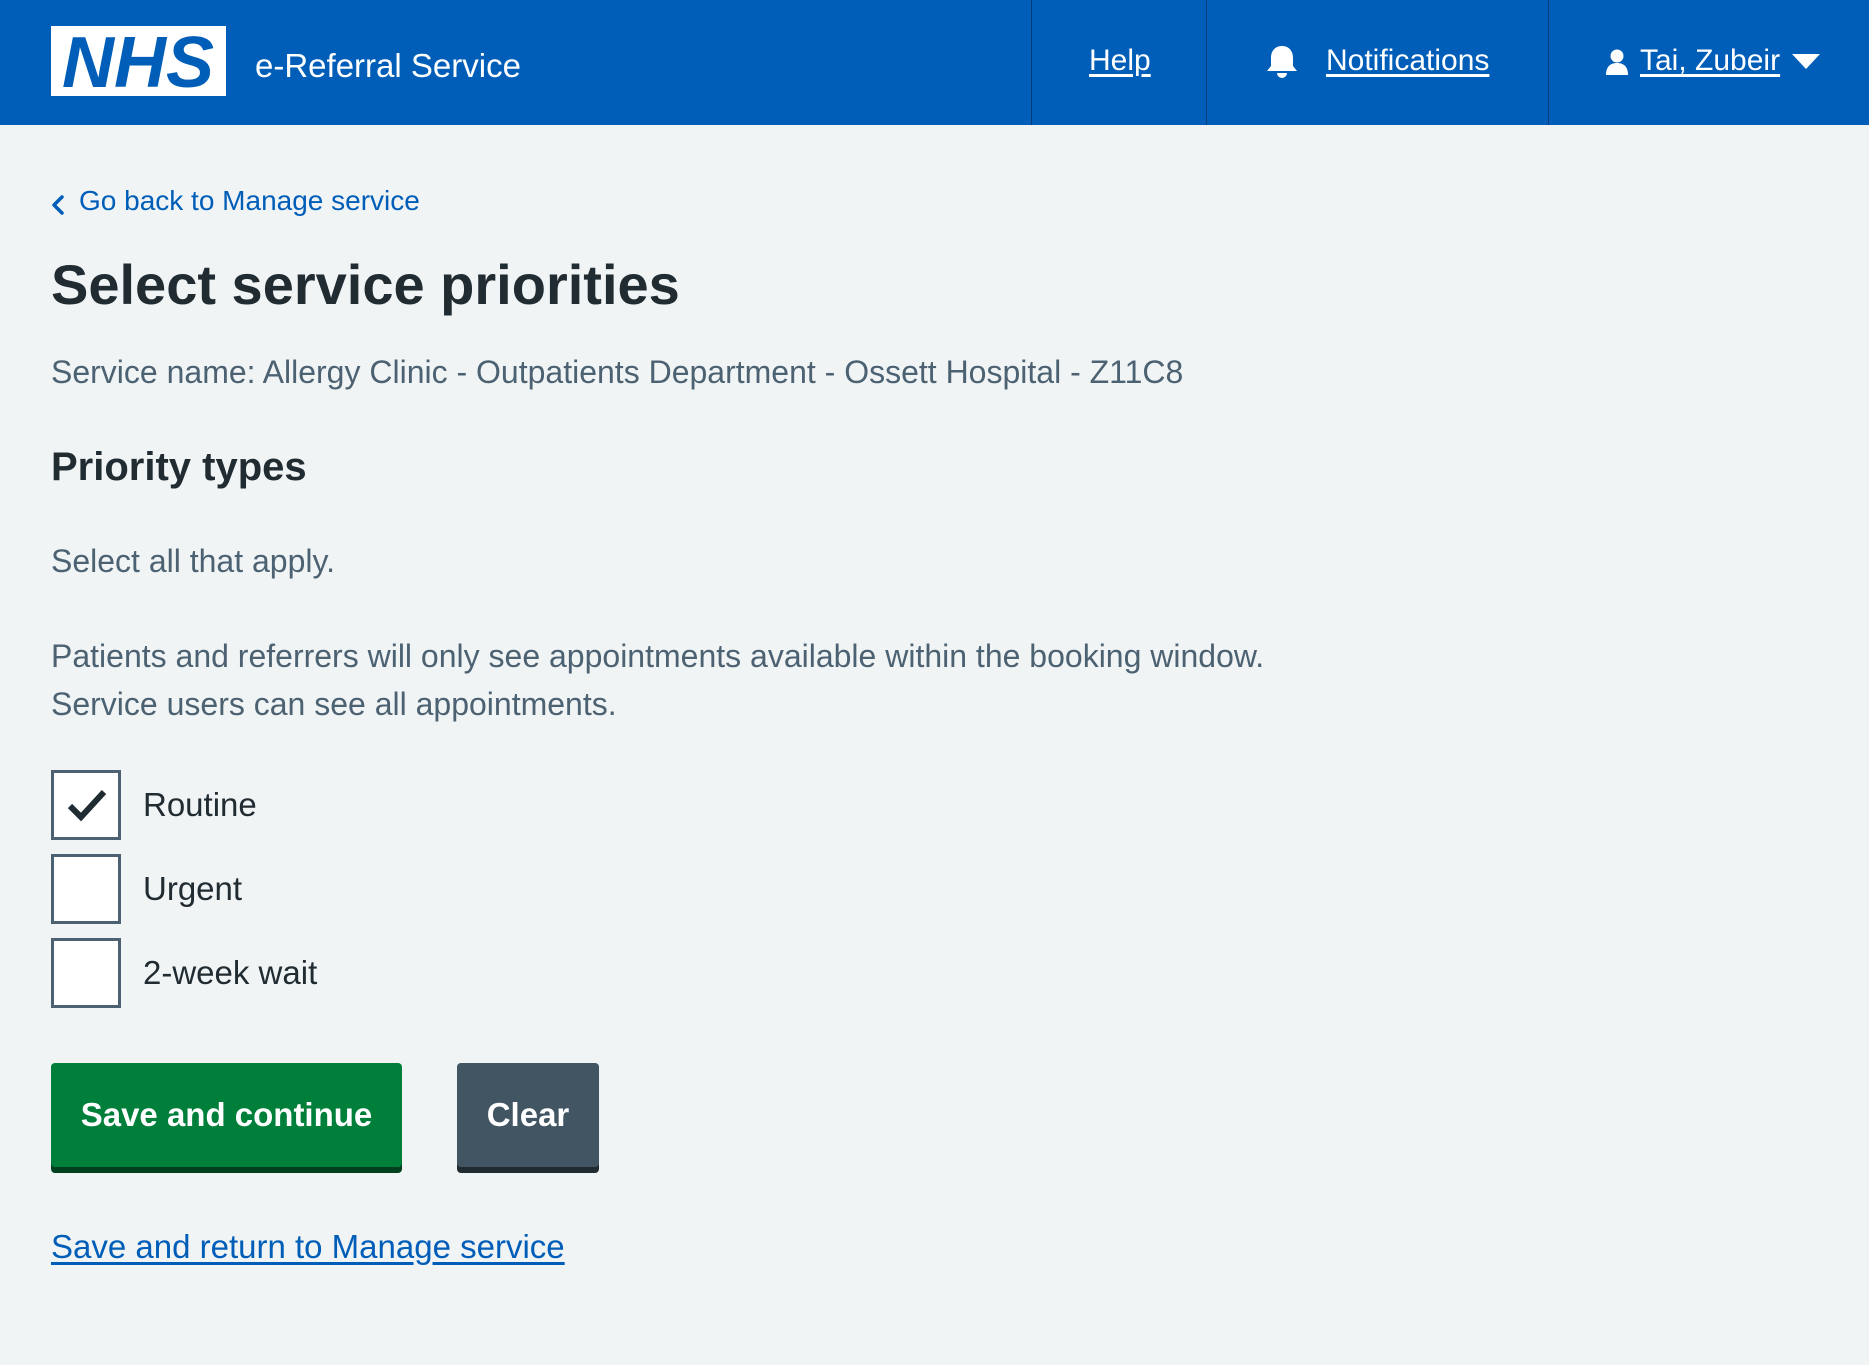 Image resolution: width=1869 pixels, height=1365 pixels. I want to click on notifications-link: Notifications, so click(1407, 61).